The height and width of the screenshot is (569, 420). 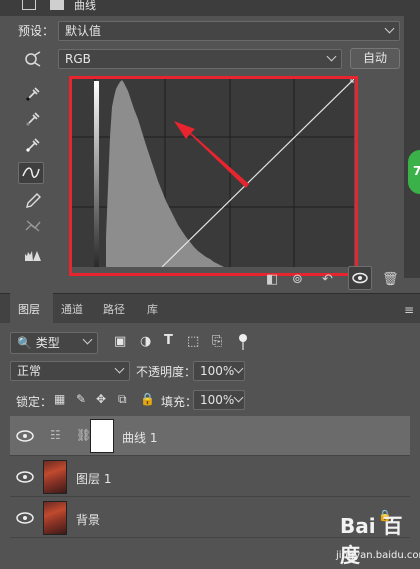 I want to click on trash-icon: 🗑, so click(x=390, y=282).